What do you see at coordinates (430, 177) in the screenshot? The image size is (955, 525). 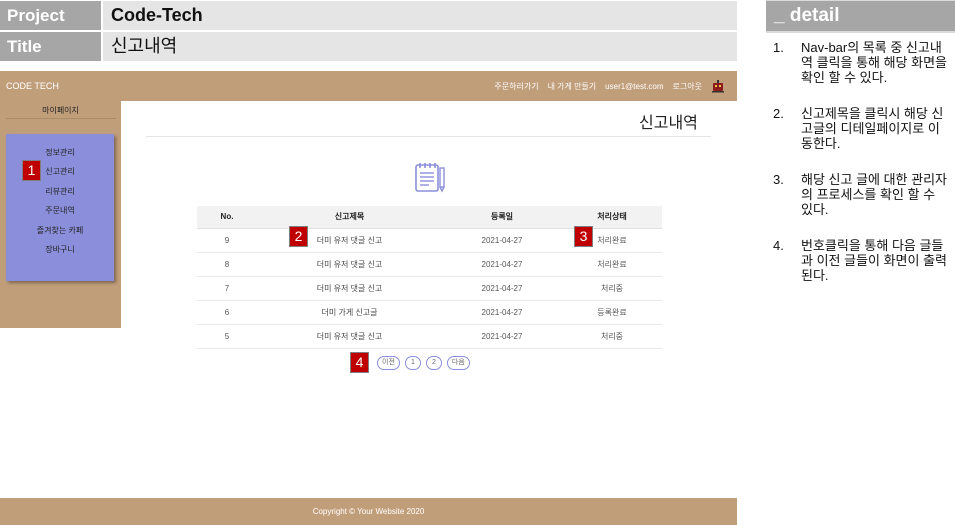 I see `notepad-icon` at bounding box center [430, 177].